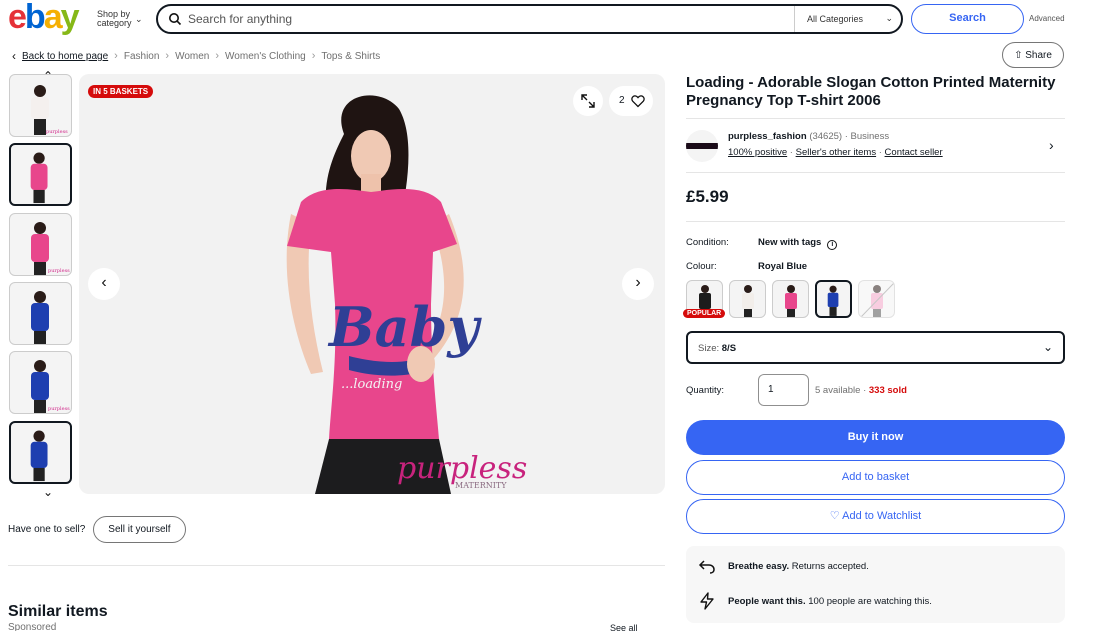  I want to click on expand-image-button, so click(588, 101).